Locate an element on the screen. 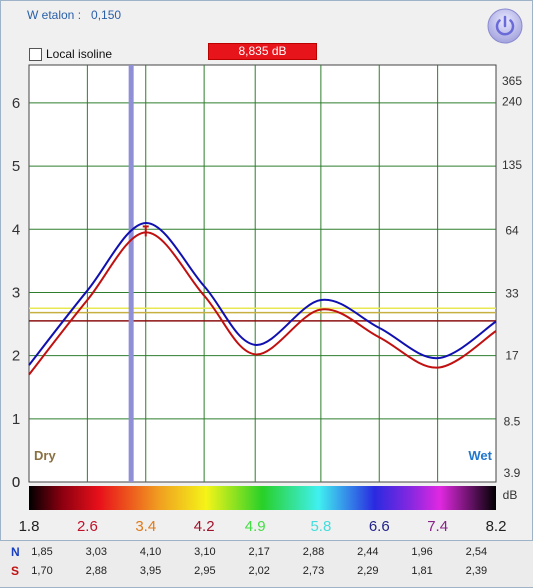 The height and width of the screenshot is (588, 533). value-cell-n: 2,44 is located at coordinates (368, 552).